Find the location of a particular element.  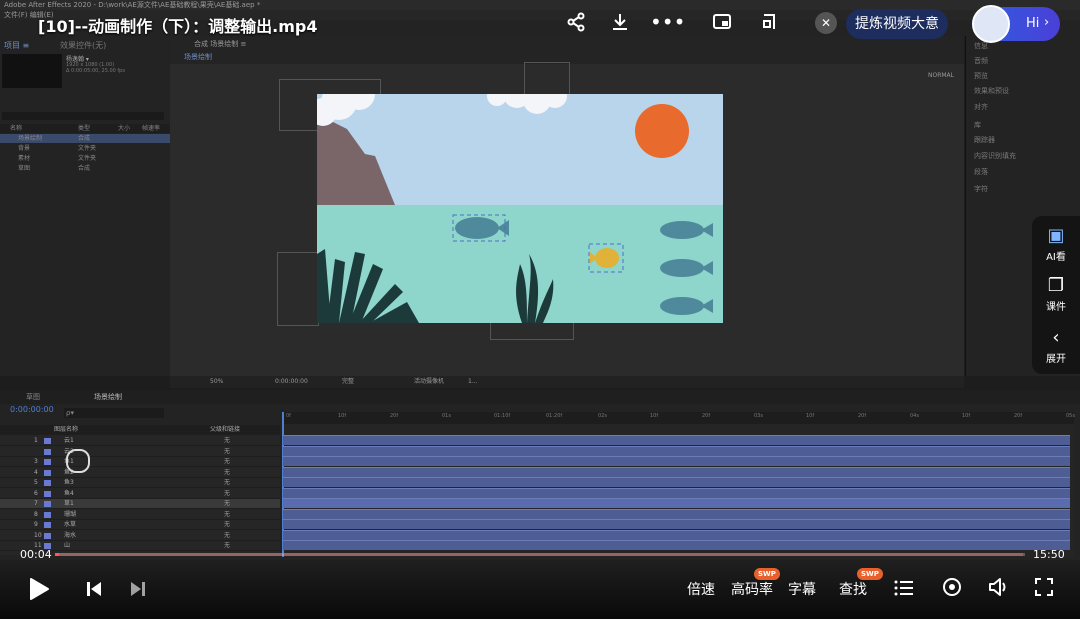

project-list-item: 素材 文件夹 is located at coordinates (85, 158).